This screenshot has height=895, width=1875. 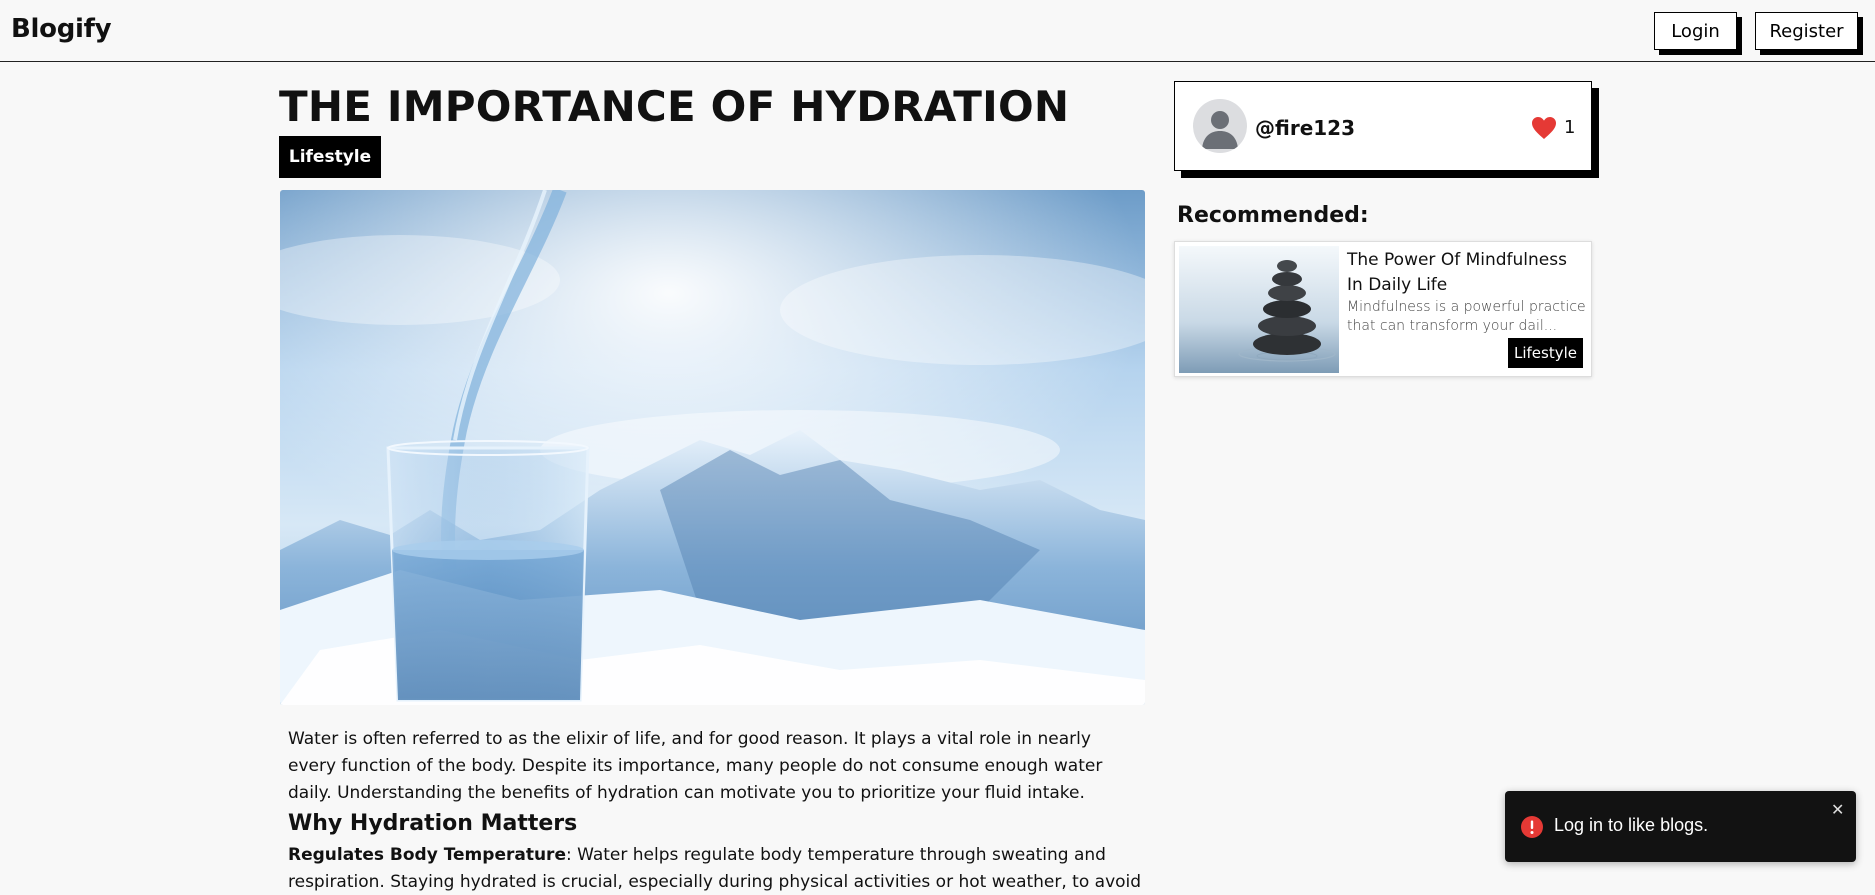 I want to click on author-card: @fire123 1, so click(x=1383, y=126).